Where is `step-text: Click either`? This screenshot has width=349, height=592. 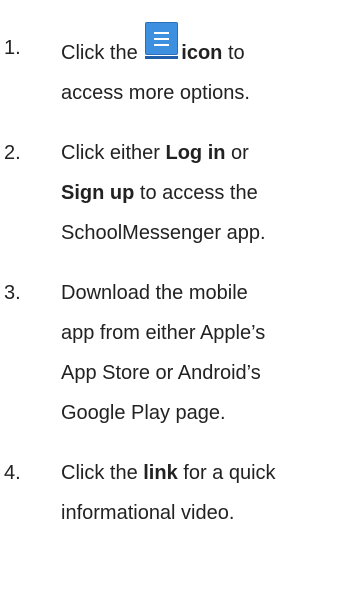
step-text: Click either is located at coordinates (113, 153).